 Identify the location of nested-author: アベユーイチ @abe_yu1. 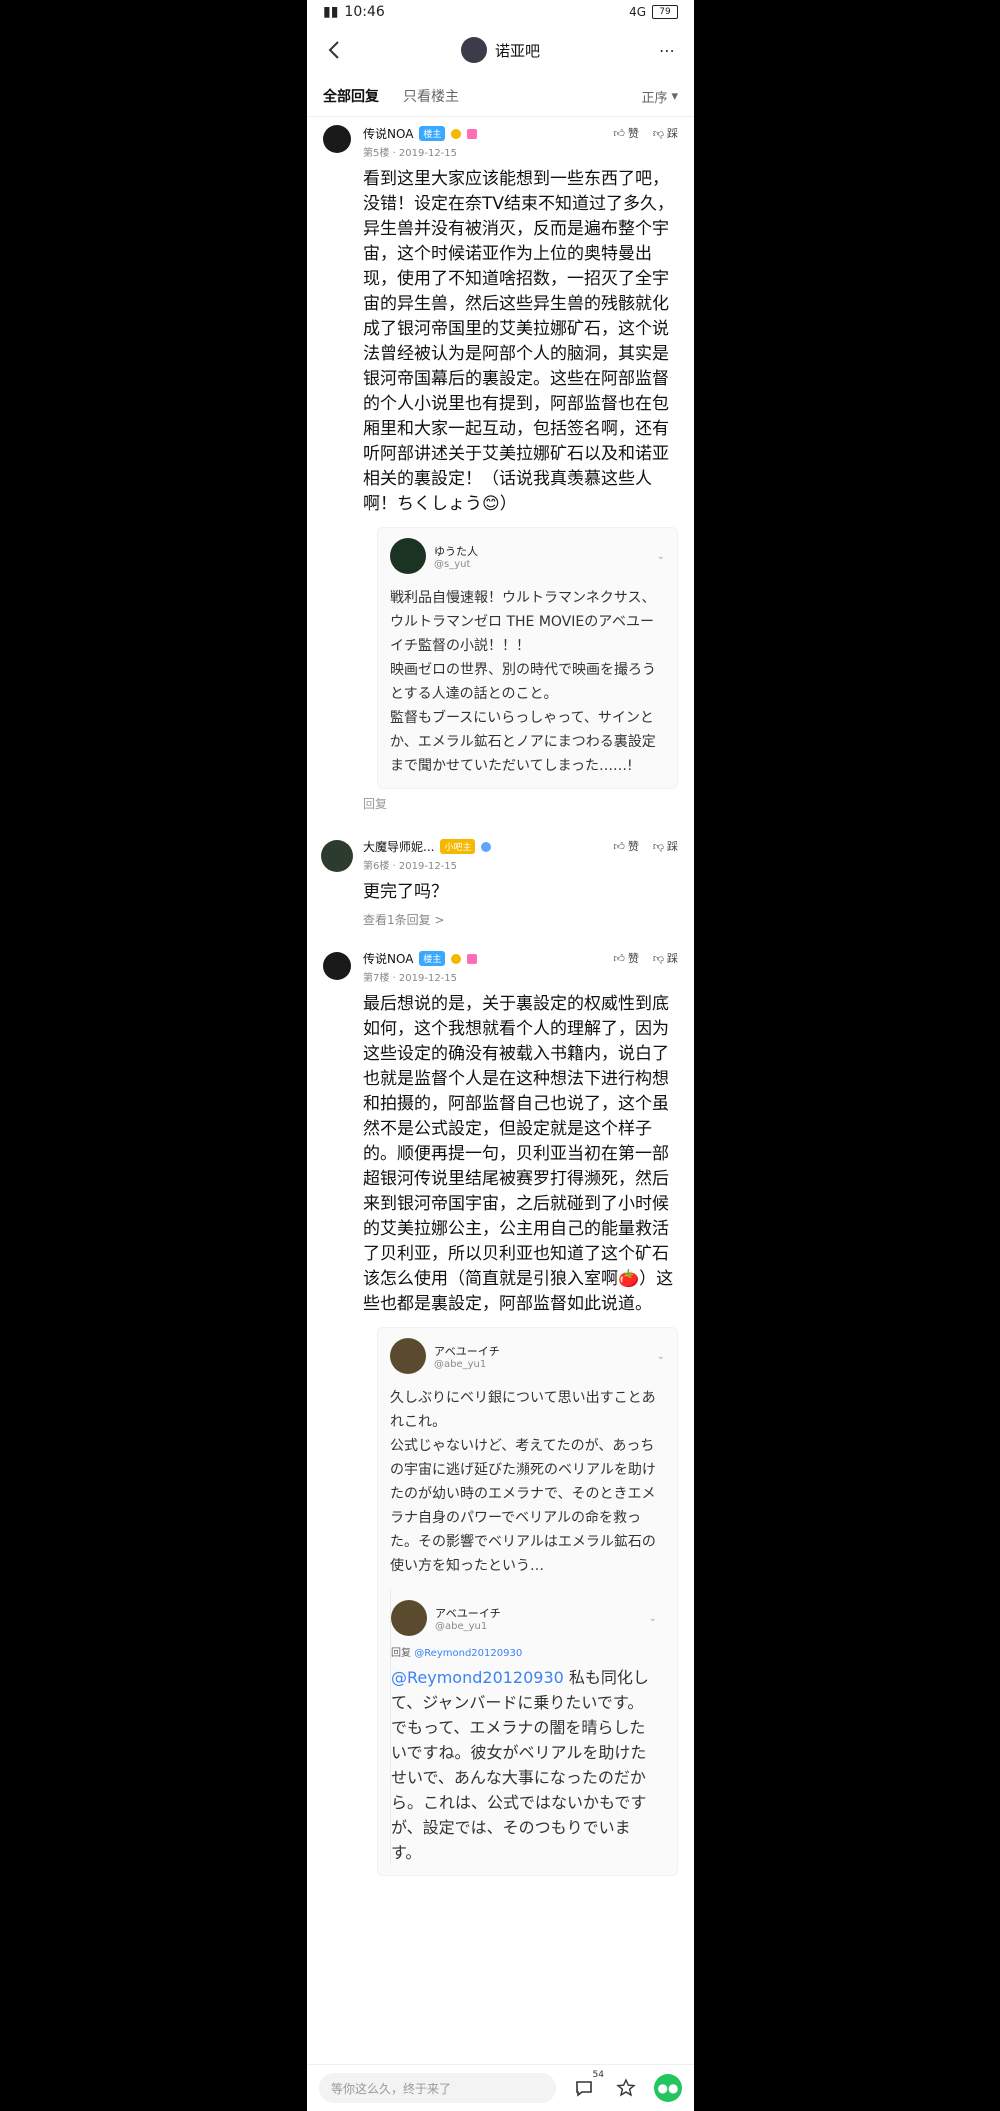
(446, 1618).